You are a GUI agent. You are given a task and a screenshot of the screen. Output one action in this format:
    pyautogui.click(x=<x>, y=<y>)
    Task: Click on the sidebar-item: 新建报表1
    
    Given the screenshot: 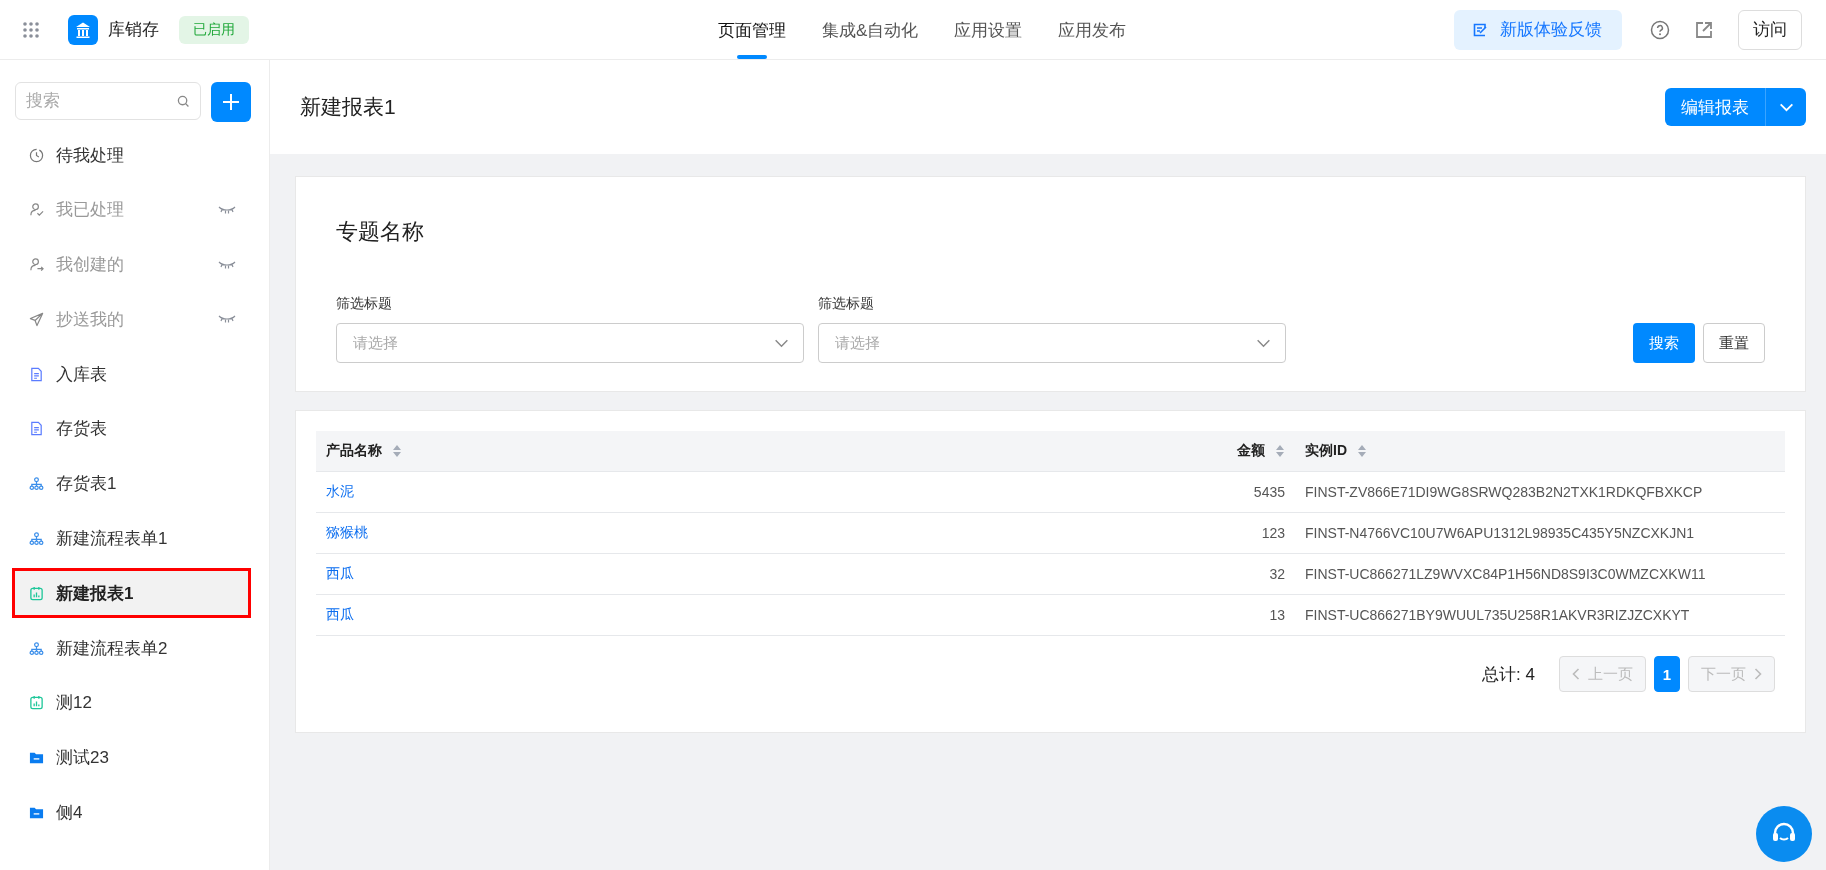 What is the action you would take?
    pyautogui.click(x=131, y=593)
    